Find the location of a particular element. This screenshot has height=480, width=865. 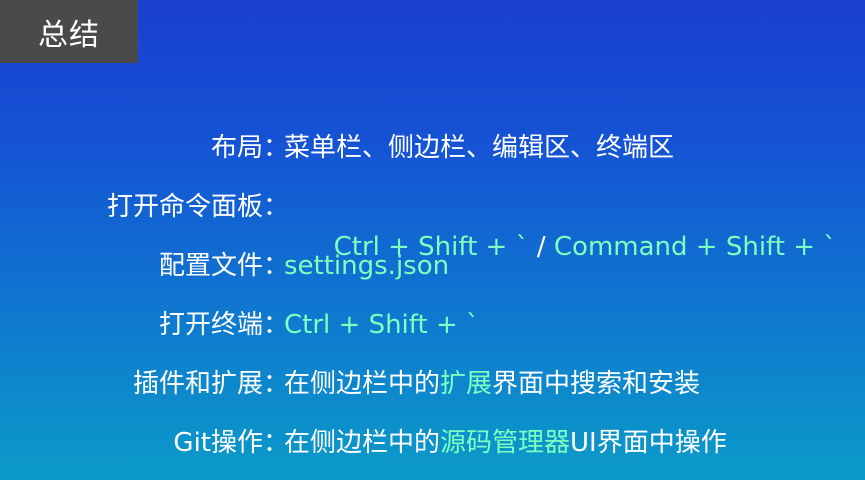

value-segment: 菜单栏、侧边栏、编辑区、终端区 is located at coordinates (479, 148).